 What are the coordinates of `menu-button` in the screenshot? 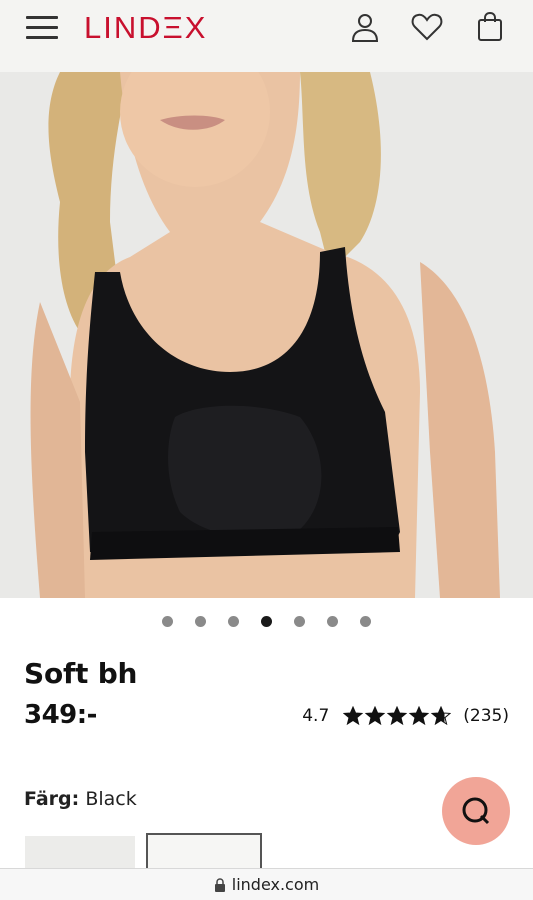 It's located at (42, 28).